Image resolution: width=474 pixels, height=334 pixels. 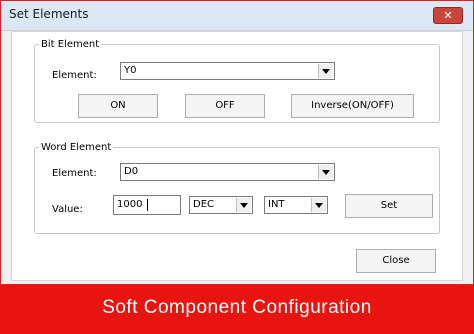 I want to click on caption-banner-text: Soft Component Configuration, so click(x=237, y=307).